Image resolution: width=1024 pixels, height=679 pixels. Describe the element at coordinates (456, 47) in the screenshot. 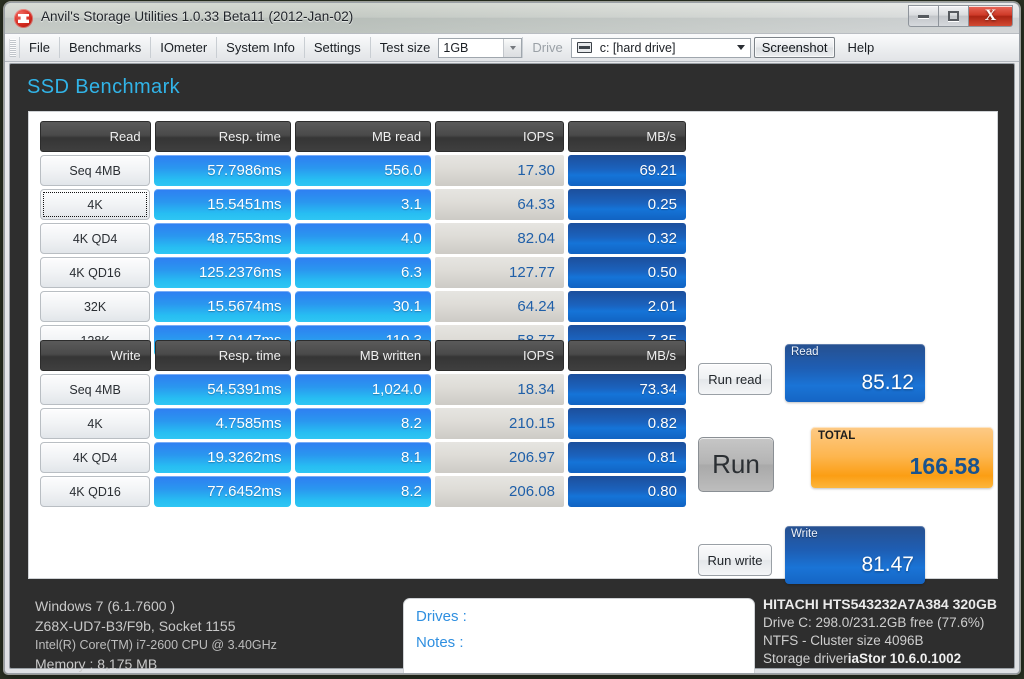

I see `test-size-value: 1GB` at that location.